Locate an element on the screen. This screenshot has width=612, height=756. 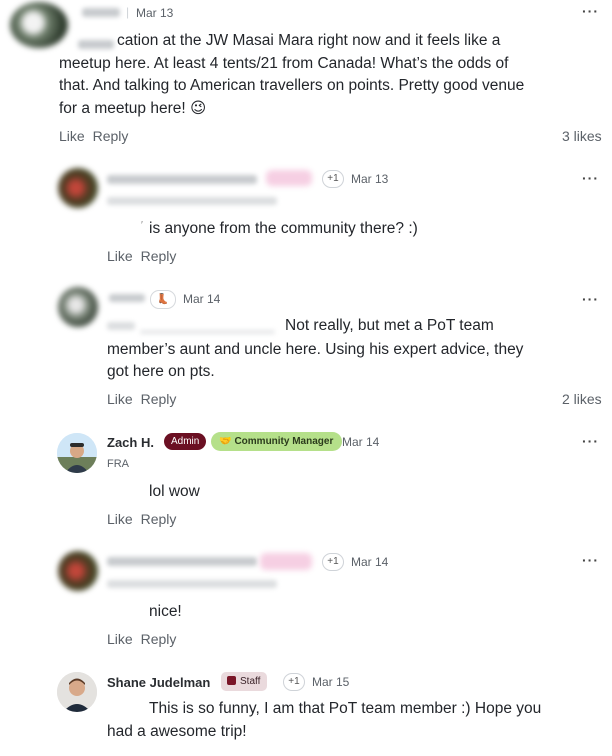
staff-icon is located at coordinates (231, 680).